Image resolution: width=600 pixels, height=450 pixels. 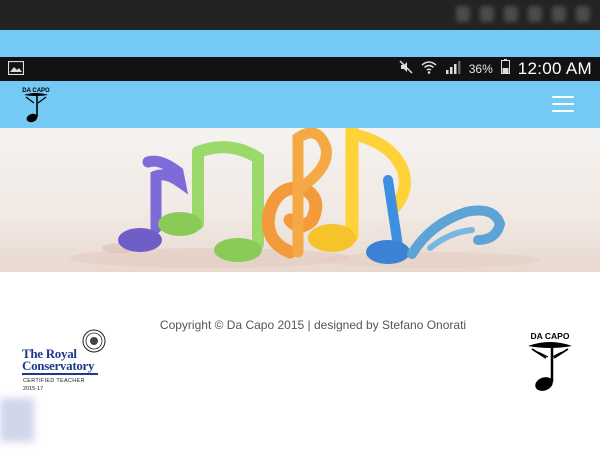 What do you see at coordinates (94, 341) in the screenshot?
I see `conservatory-seal-icon` at bounding box center [94, 341].